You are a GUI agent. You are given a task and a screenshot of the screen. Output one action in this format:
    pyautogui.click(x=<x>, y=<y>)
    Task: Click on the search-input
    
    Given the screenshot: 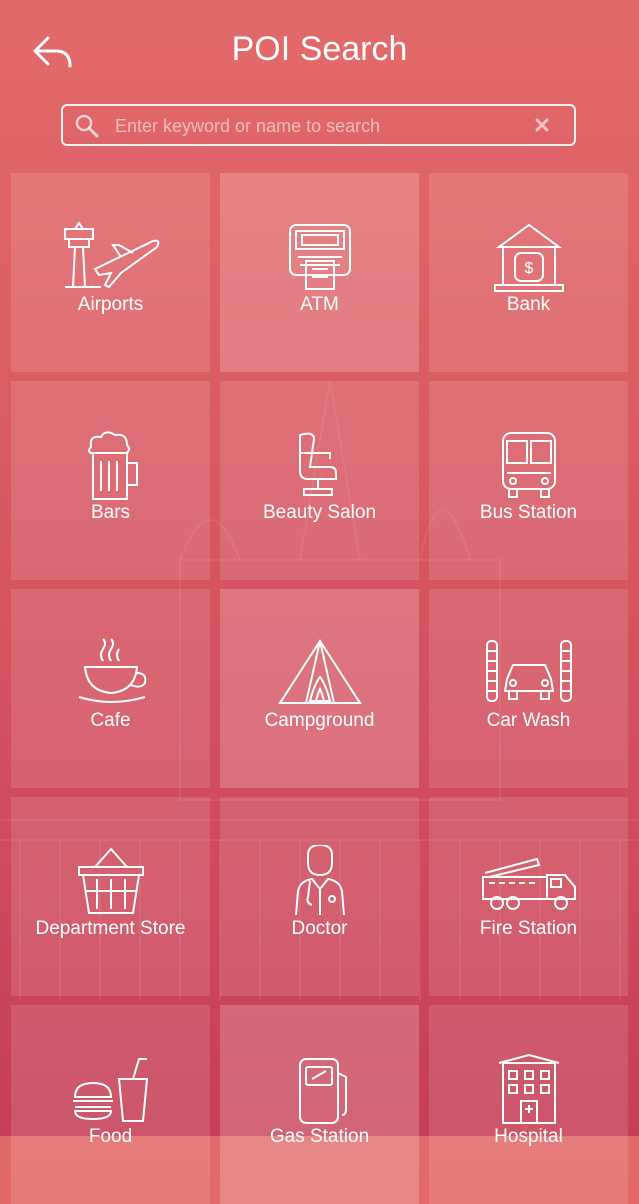 What is the action you would take?
    pyautogui.click(x=325, y=126)
    